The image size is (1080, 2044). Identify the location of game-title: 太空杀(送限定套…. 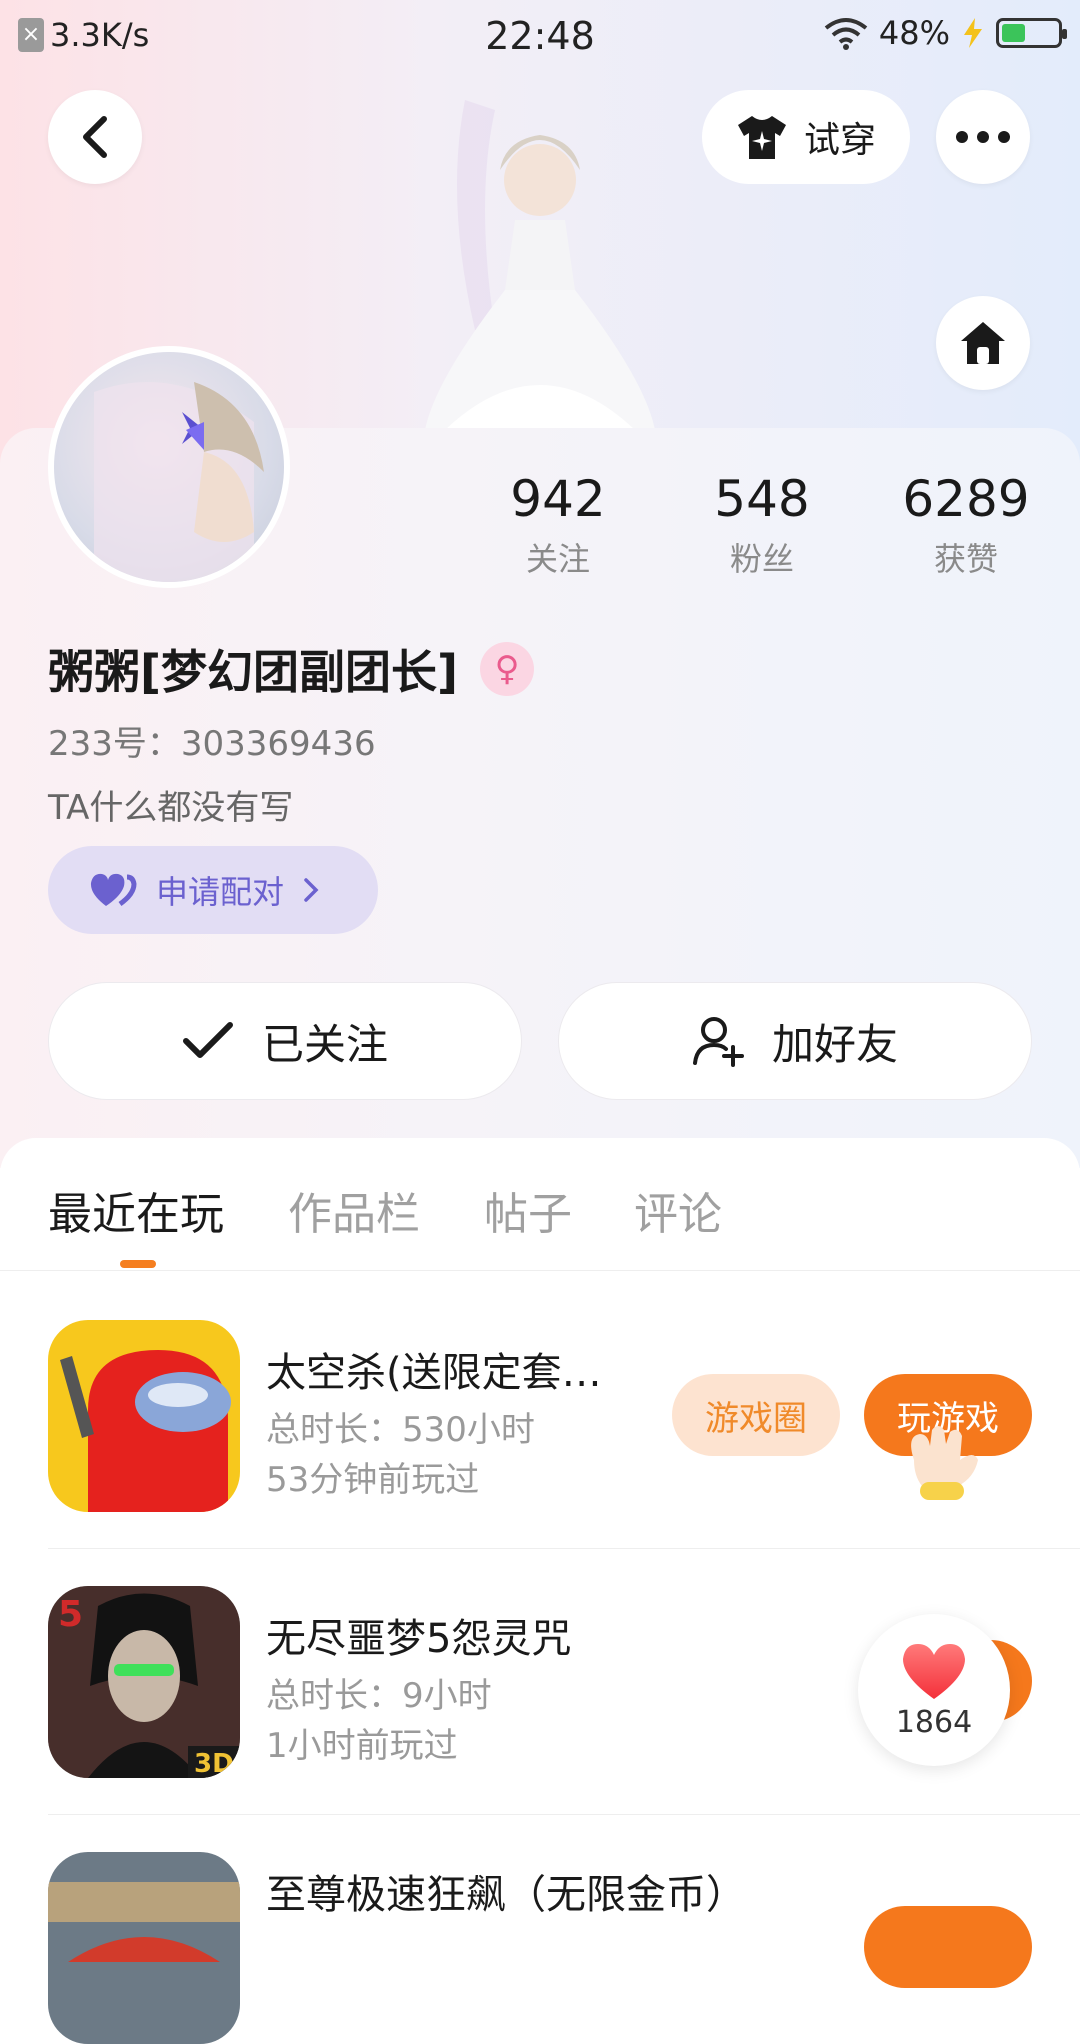
(434, 1373).